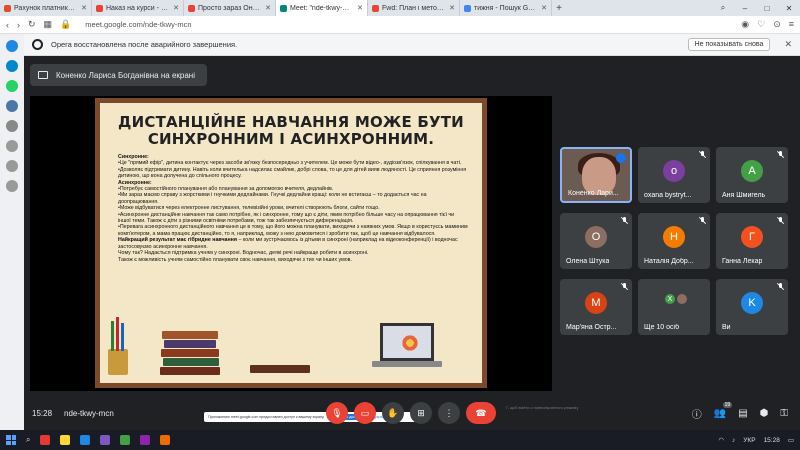 Image resolution: width=800 pixels, height=450 pixels. I want to click on clock-icon, so click(12, 166).